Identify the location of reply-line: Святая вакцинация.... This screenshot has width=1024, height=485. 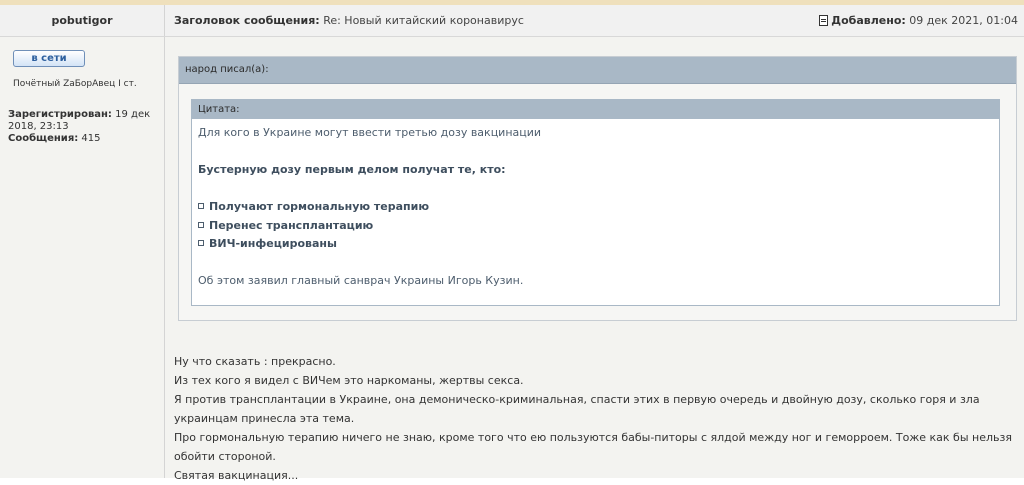
(236, 475).